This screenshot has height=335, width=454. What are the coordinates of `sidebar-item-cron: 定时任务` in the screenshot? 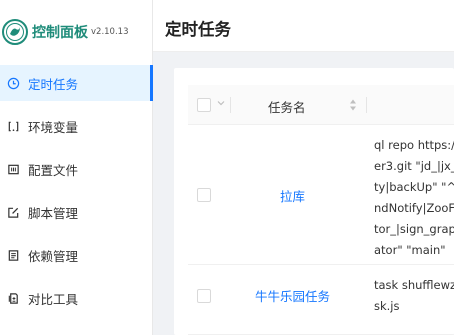 It's located at (76, 83).